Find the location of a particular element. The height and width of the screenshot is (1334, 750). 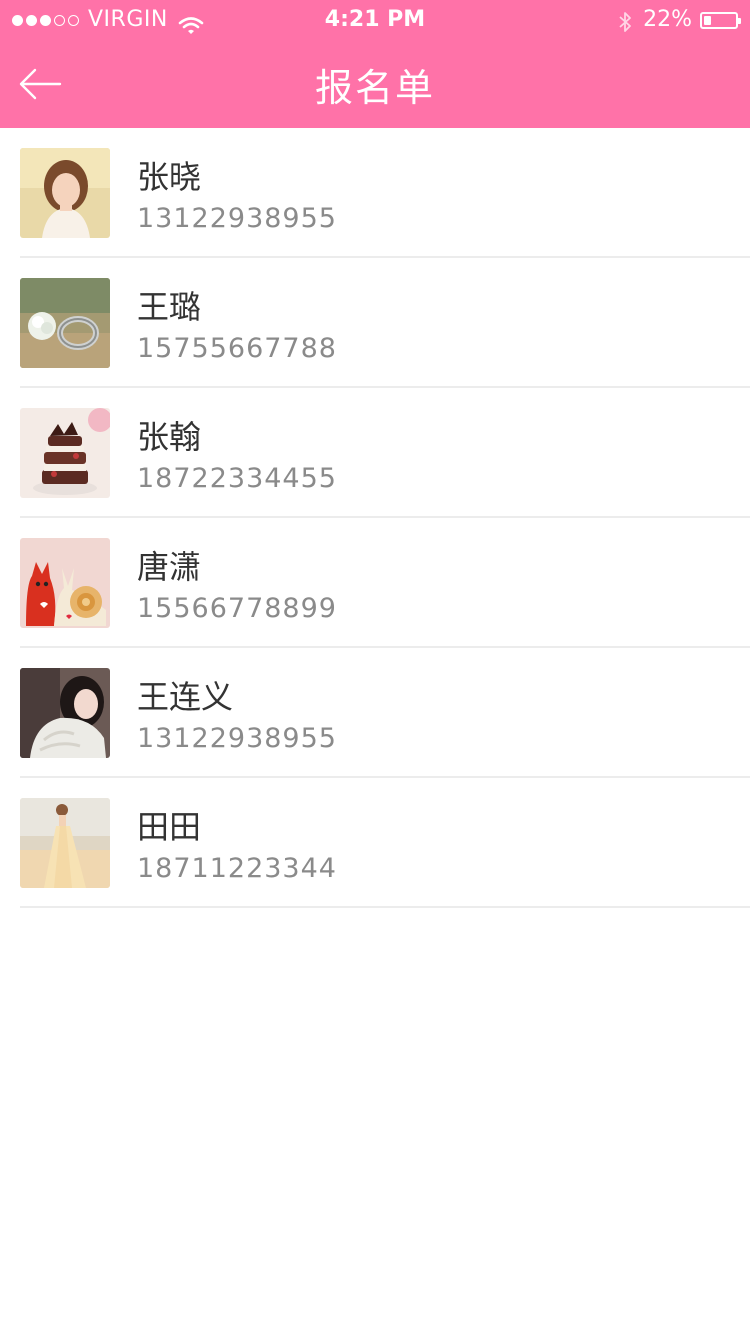

cake-avatar is located at coordinates (65, 453).